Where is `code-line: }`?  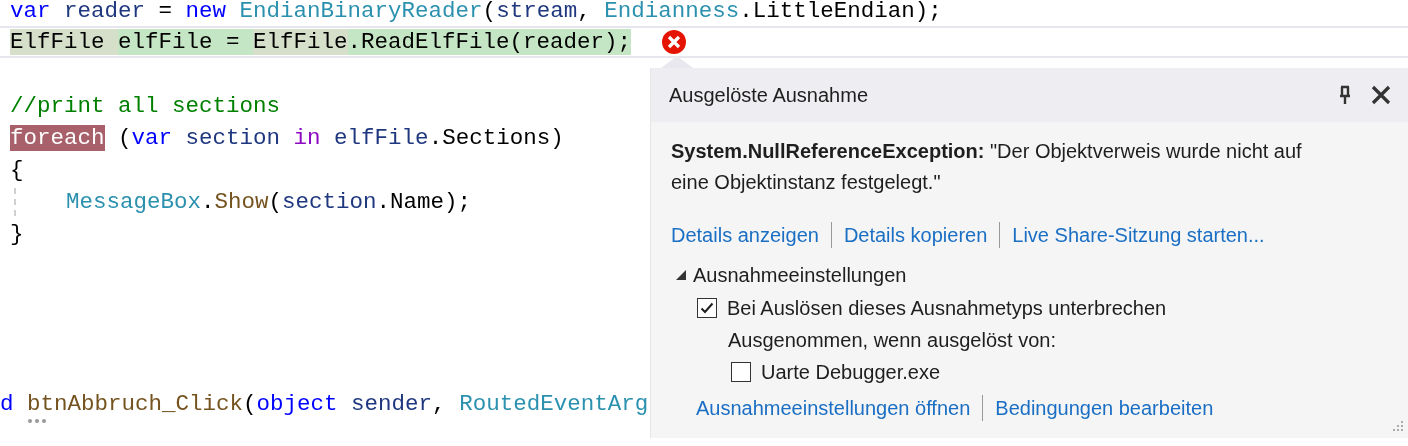
code-line: } is located at coordinates (17, 234).